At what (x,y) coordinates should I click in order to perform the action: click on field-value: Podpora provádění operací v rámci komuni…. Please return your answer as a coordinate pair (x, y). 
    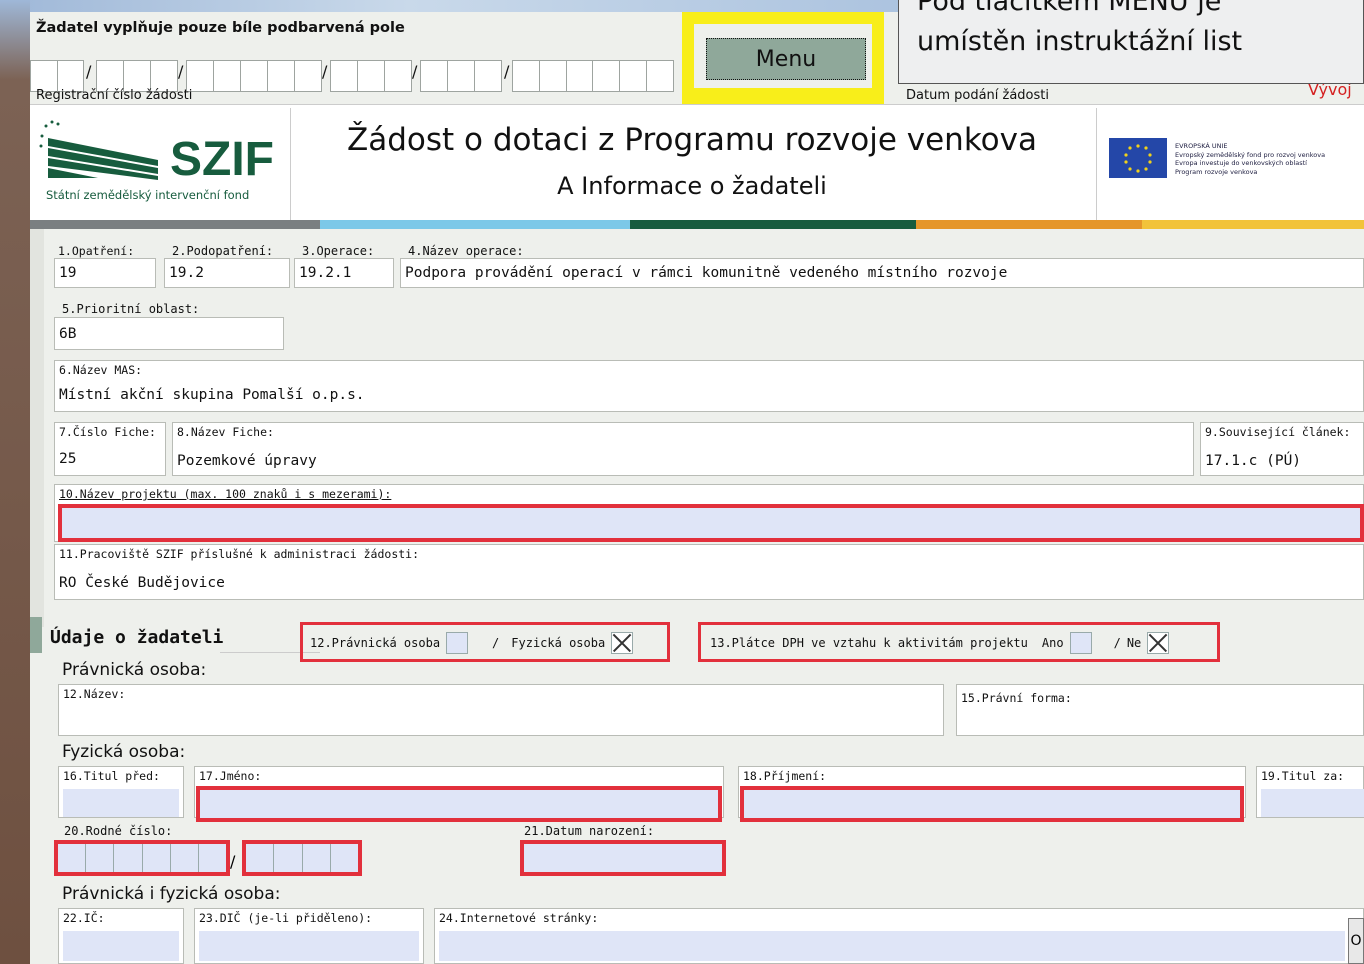
    Looking at the image, I should click on (706, 273).